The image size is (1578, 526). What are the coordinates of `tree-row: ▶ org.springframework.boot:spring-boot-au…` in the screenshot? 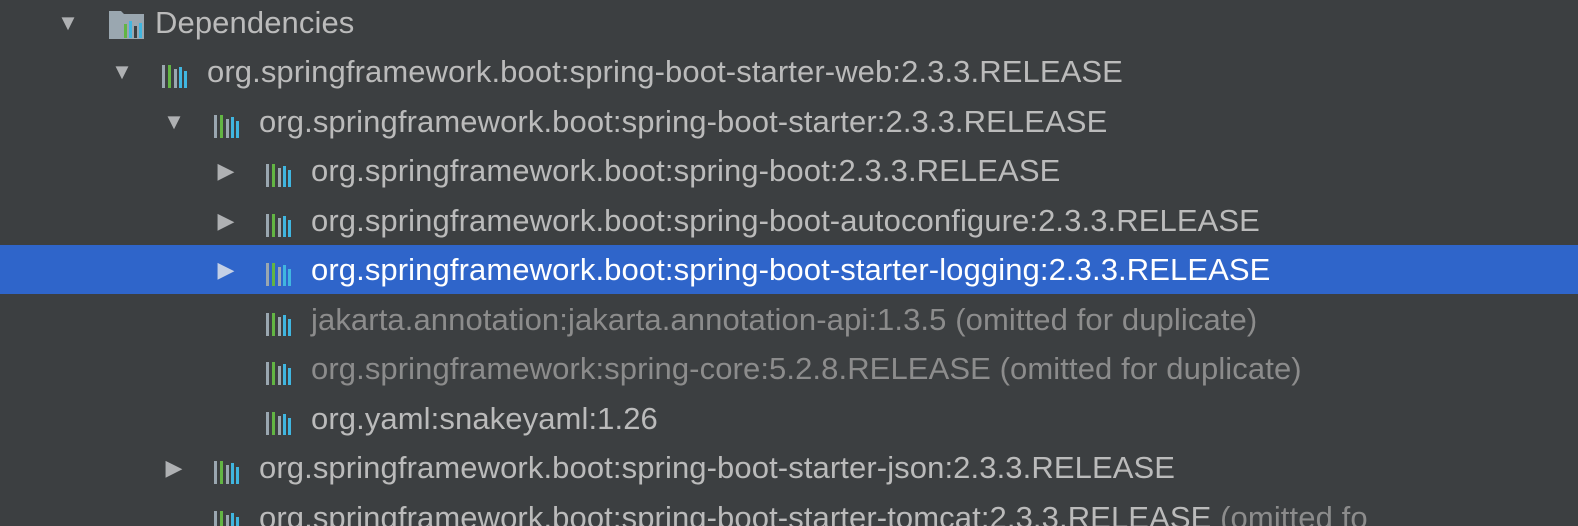 It's located at (789, 220).